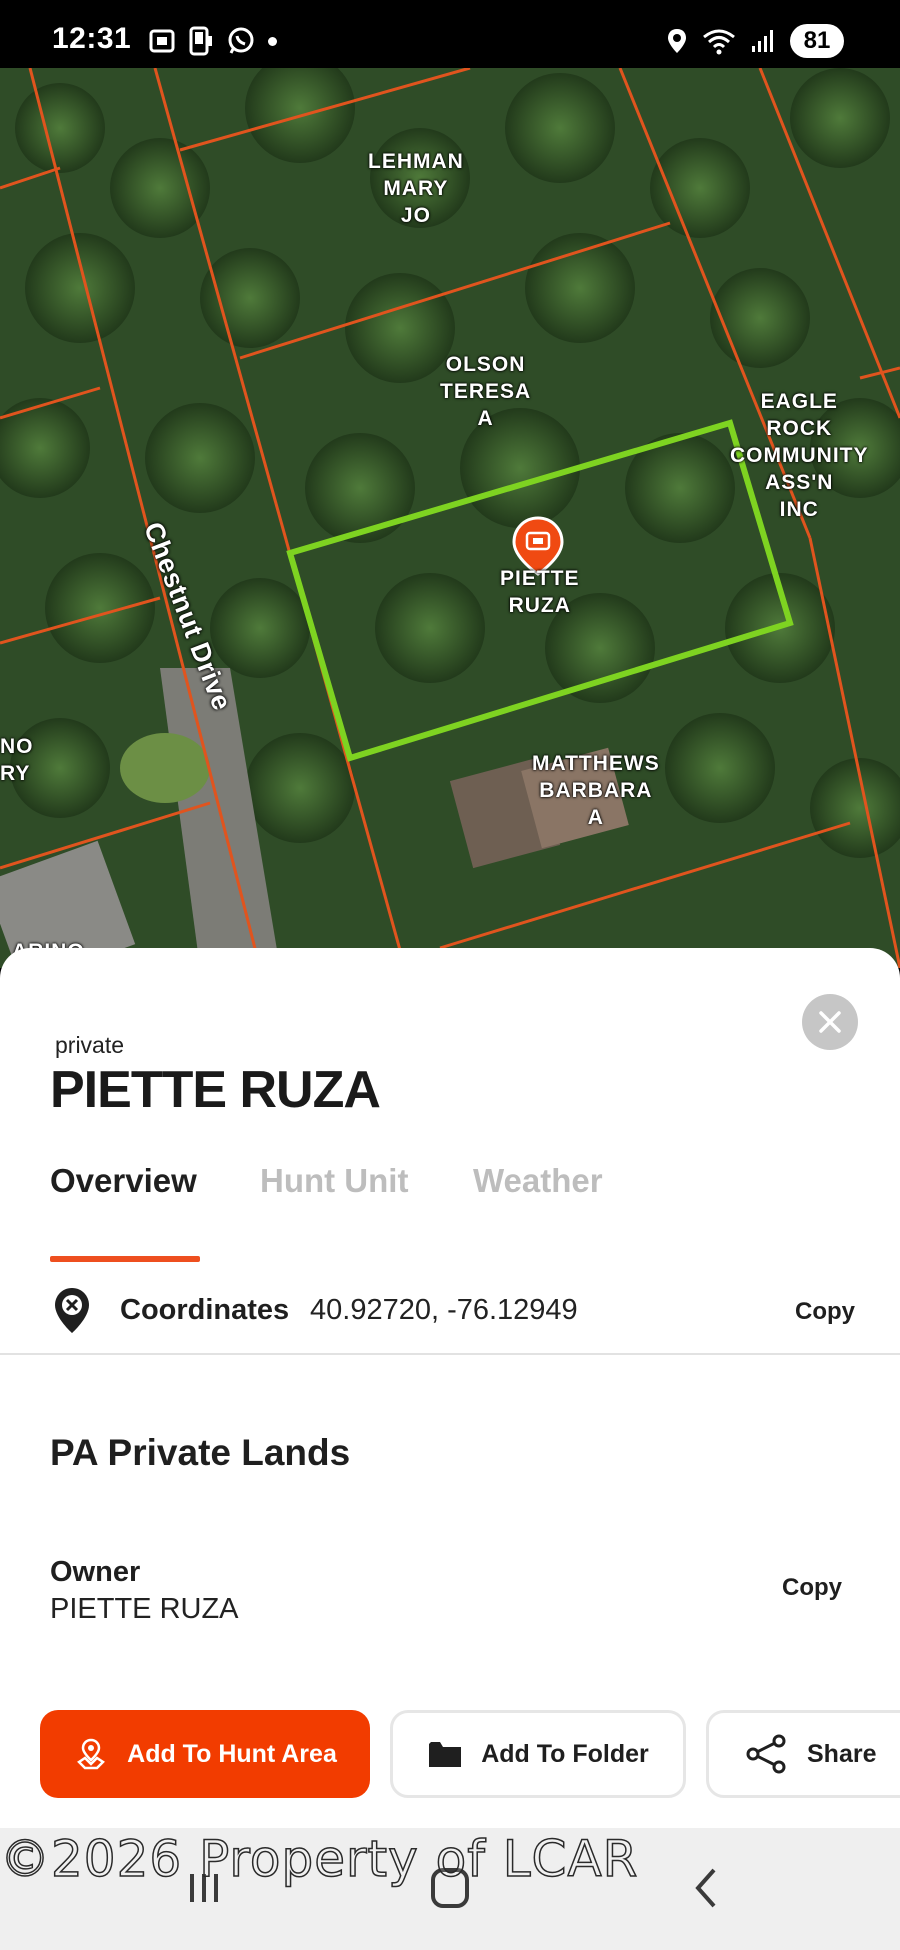  I want to click on status-icons-left, so click(212, 41).